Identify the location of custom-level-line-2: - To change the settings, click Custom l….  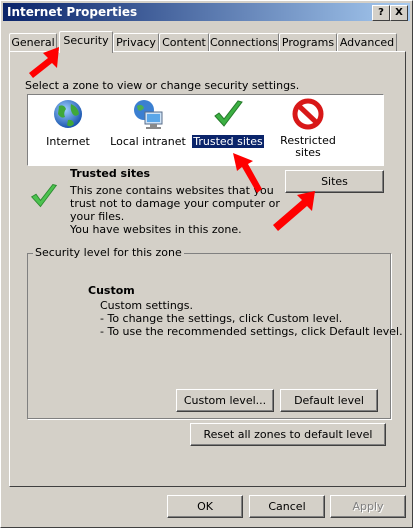
(221, 318).